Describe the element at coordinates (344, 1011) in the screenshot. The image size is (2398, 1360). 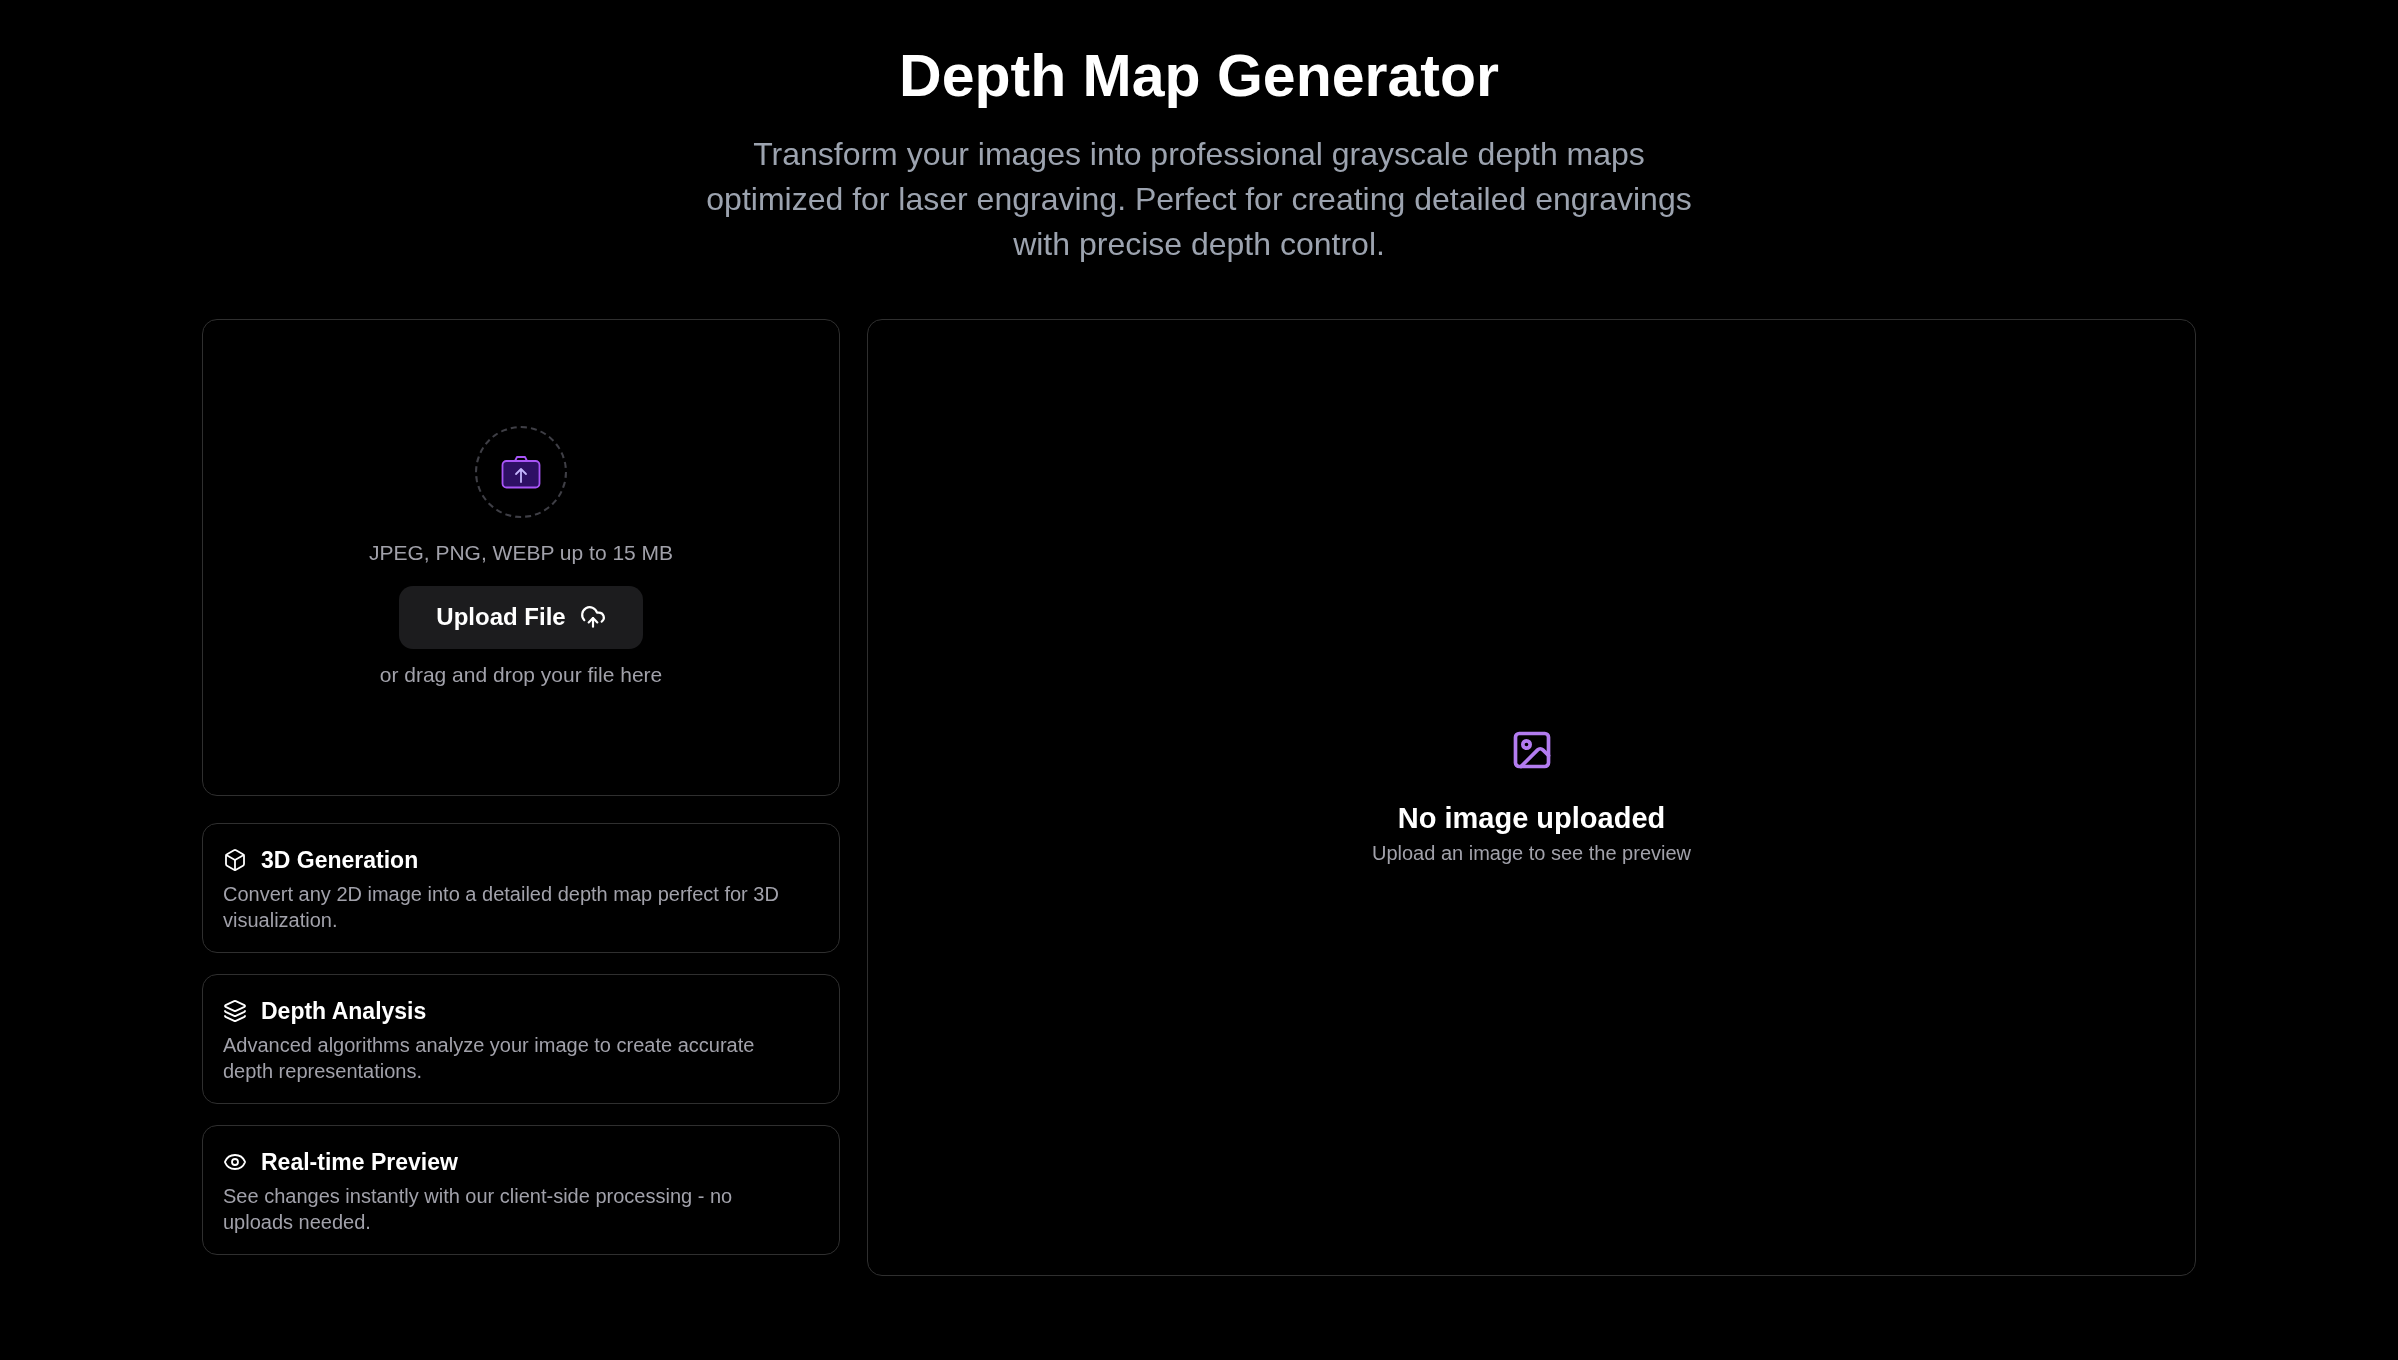
I see `feature-title: Depth Analysis` at that location.